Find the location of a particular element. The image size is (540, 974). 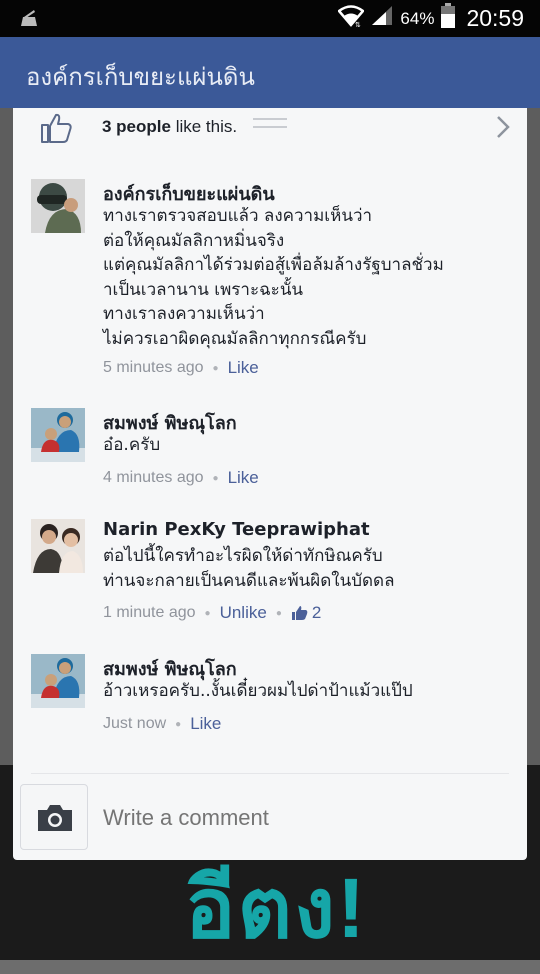

clock: 20:59 is located at coordinates (495, 18).